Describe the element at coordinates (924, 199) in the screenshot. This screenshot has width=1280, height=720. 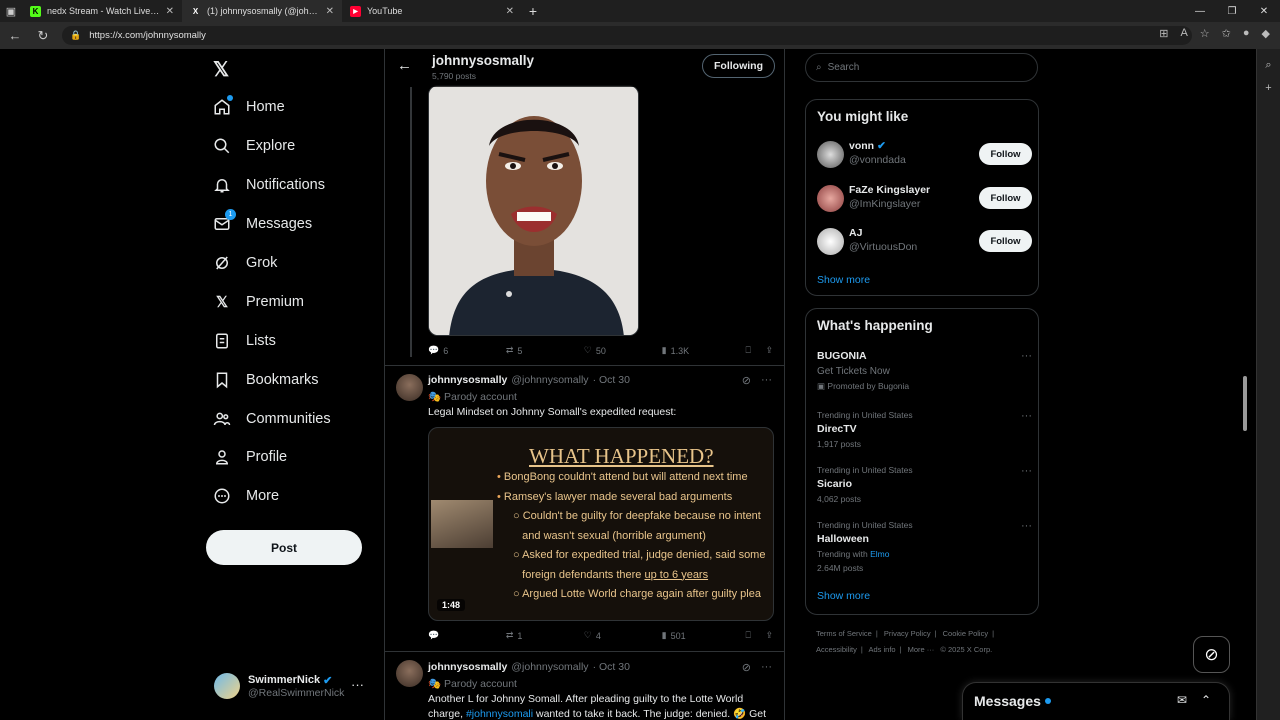
I see `suggested-user: FaZe Kingslayer @ImKingslayer Follow` at that location.